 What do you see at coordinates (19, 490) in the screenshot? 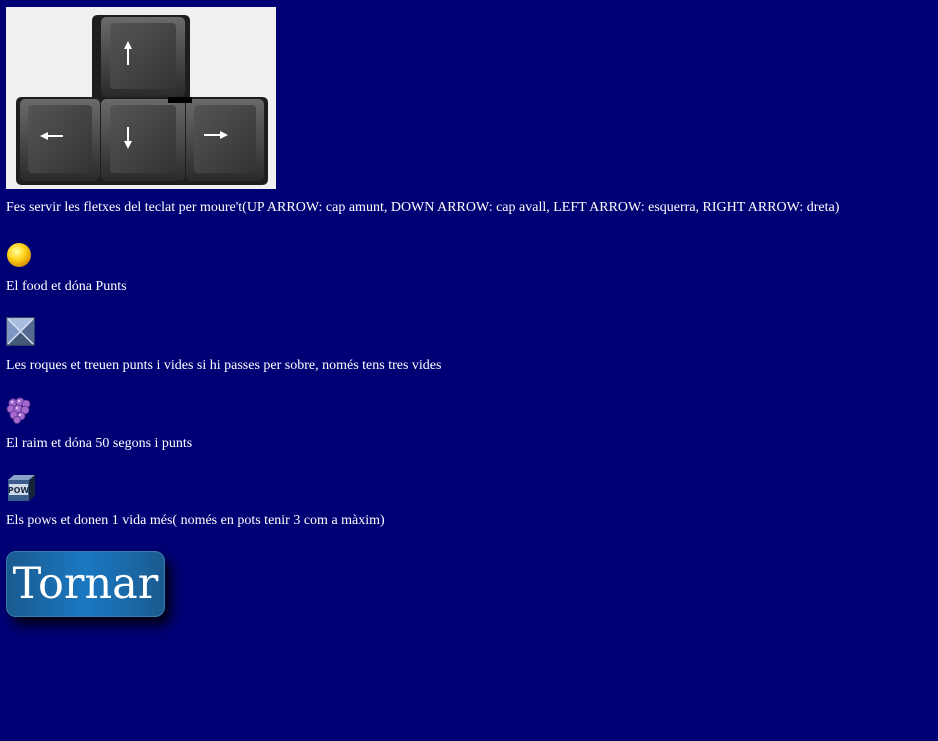
I see `pow-icon-label: POW` at bounding box center [19, 490].